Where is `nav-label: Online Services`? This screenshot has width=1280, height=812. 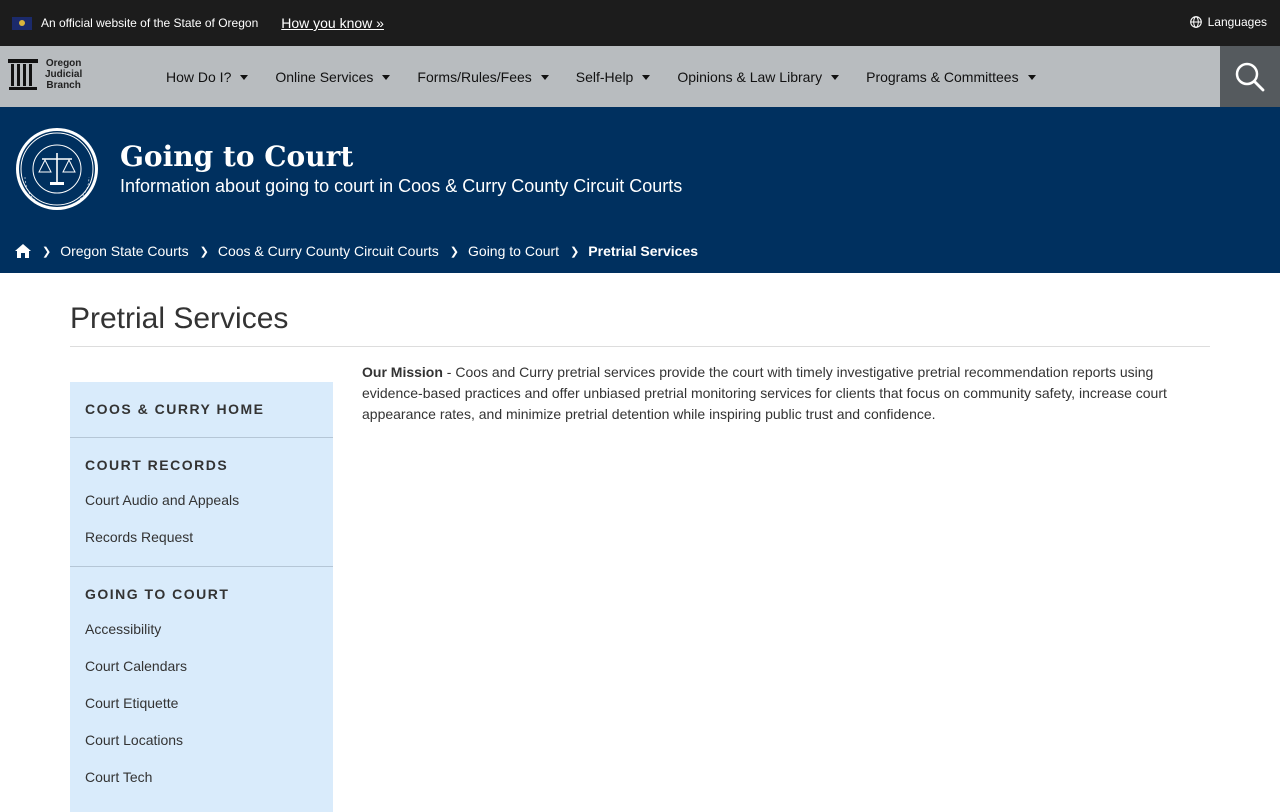
nav-label: Online Services is located at coordinates (324, 76).